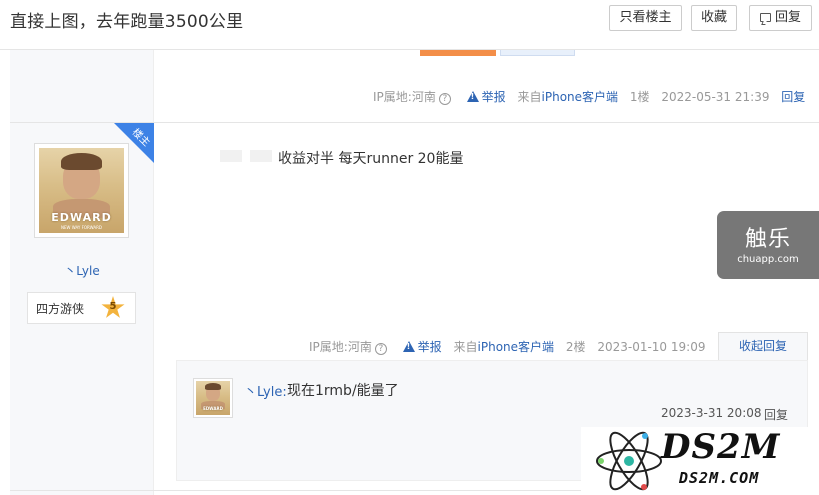 The height and width of the screenshot is (495, 819). I want to click on floor-reply-link: 回复, so click(793, 97).